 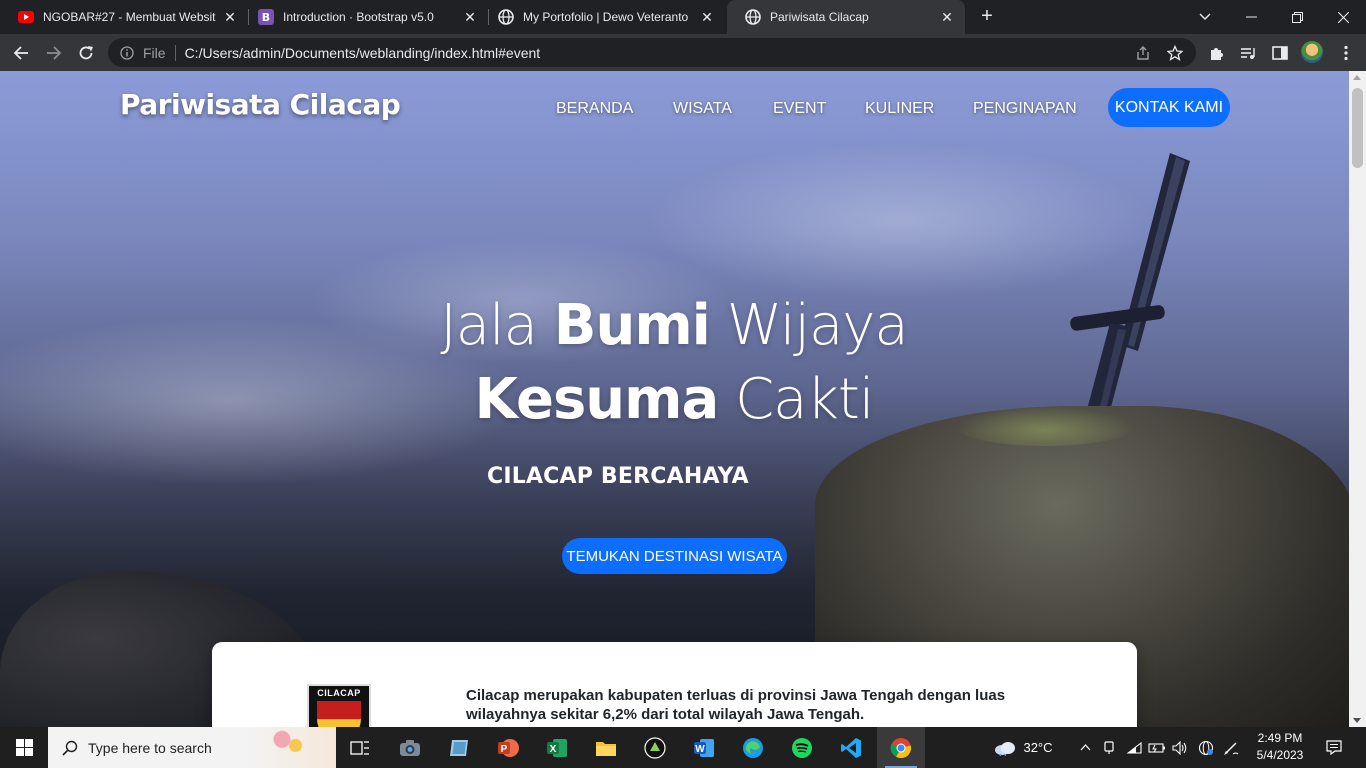 What do you see at coordinates (1357, 720) in the screenshot?
I see `scroll-down-arrow-icon` at bounding box center [1357, 720].